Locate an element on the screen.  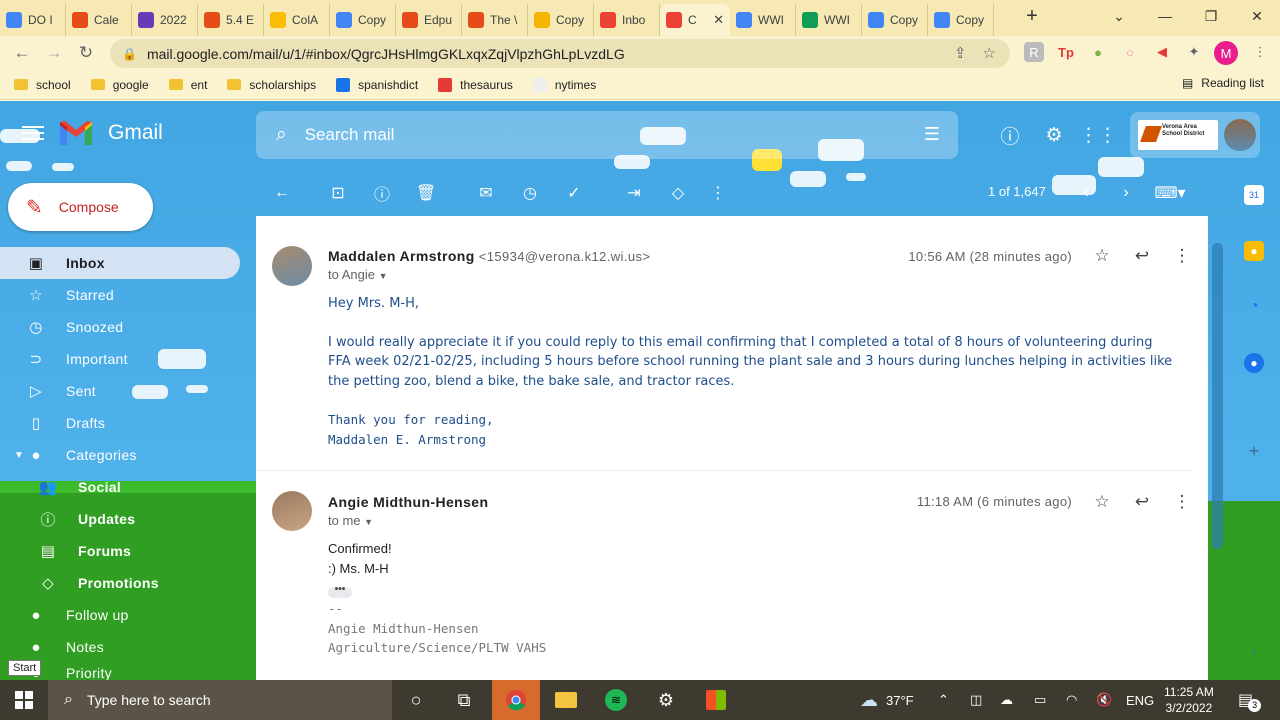
older-icon: › is located at coordinates (1126, 193).